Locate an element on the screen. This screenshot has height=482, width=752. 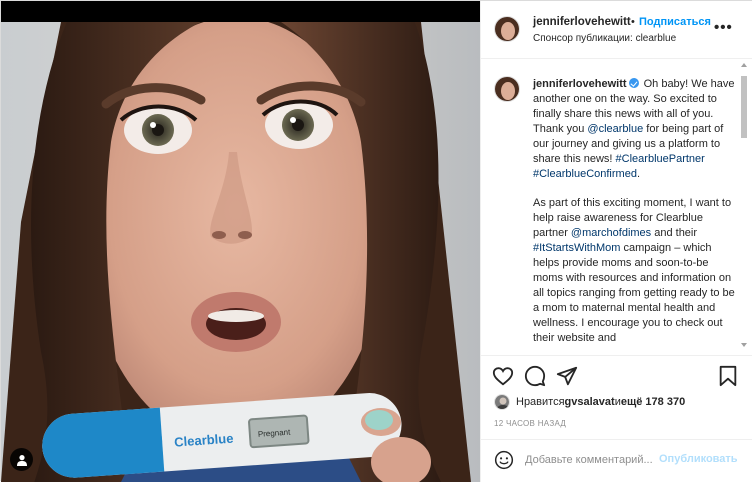
paper-plane-icon is located at coordinates (567, 376).